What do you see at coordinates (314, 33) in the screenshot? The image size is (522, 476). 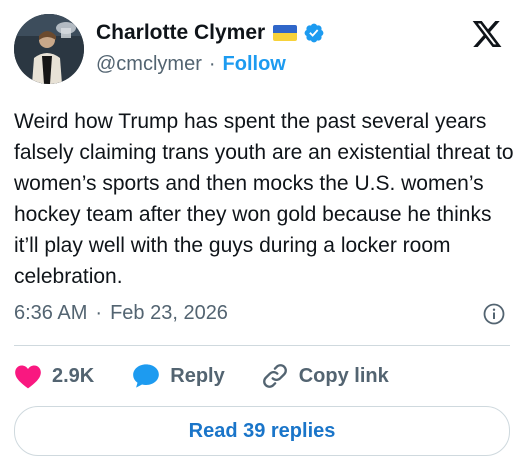 I see `verified-badge-icon` at bounding box center [314, 33].